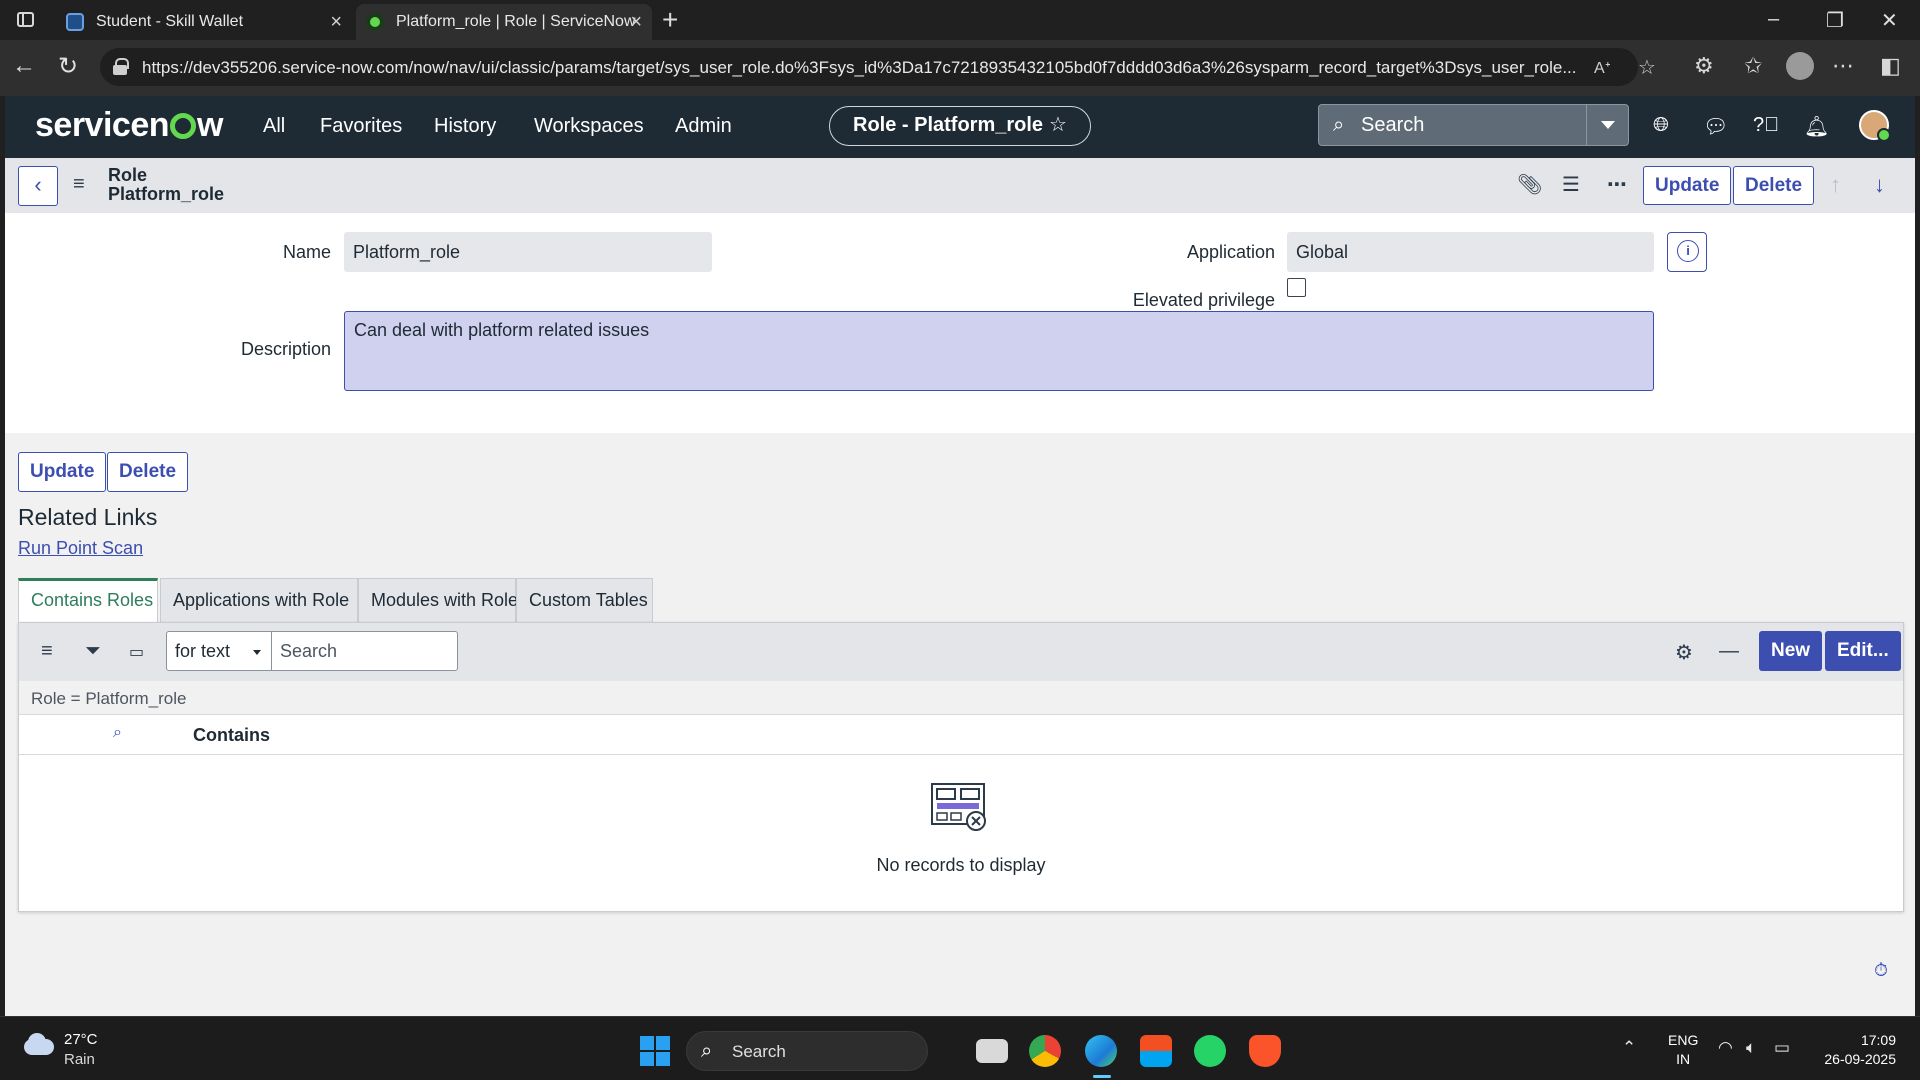  Describe the element at coordinates (1296, 287) in the screenshot. I see `elevated-privilege-checkbox` at that location.